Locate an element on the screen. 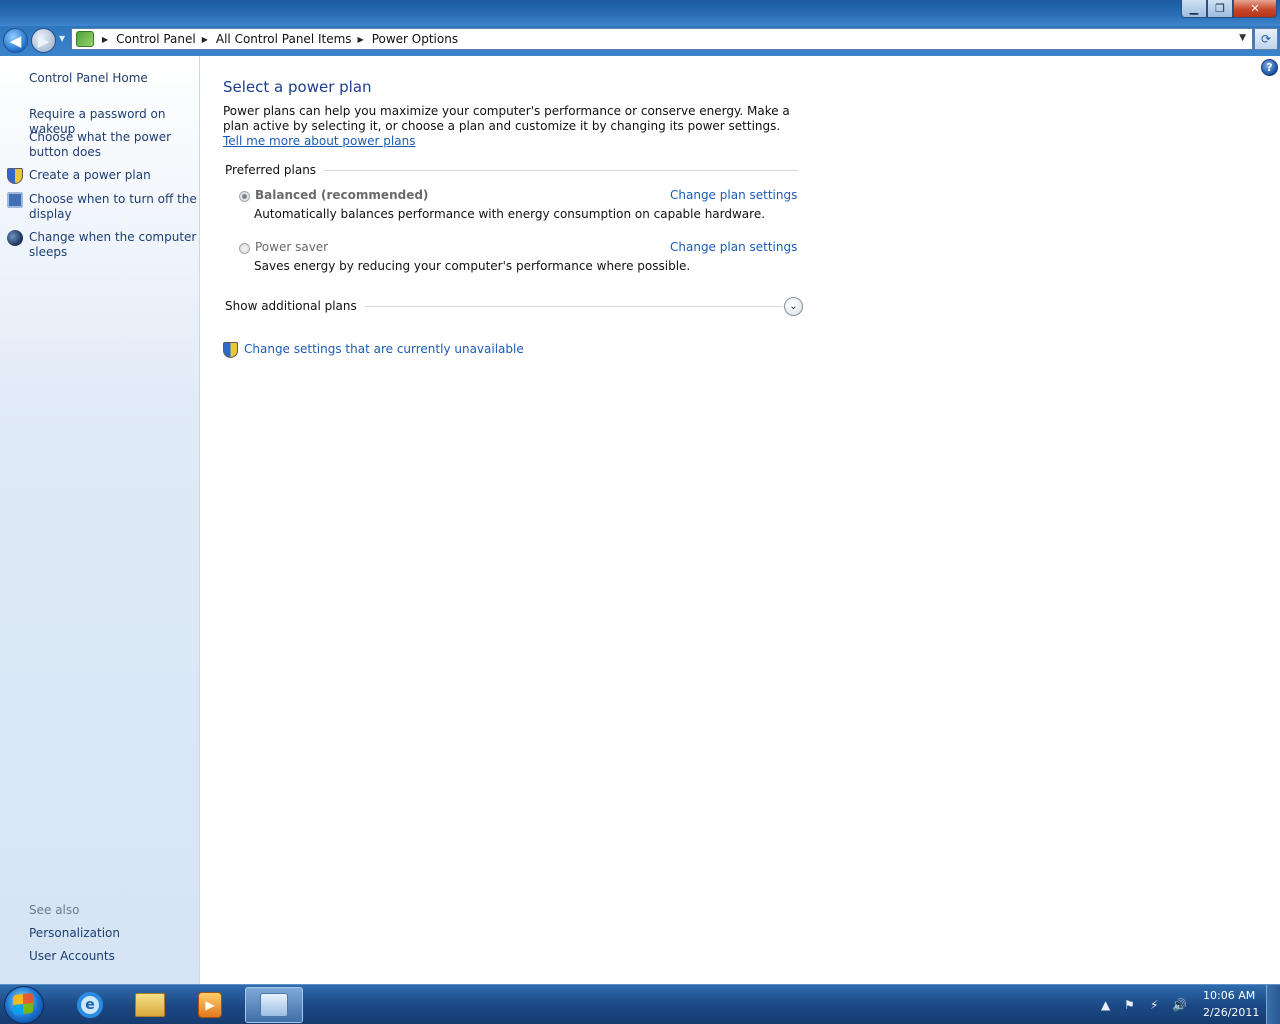  internet-explorer-icon: e is located at coordinates (90, 1005).